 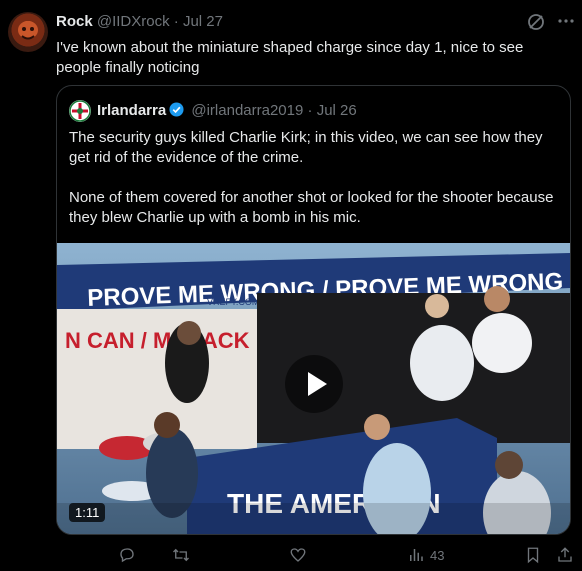 What do you see at coordinates (566, 21) in the screenshot?
I see `more-icon` at bounding box center [566, 21].